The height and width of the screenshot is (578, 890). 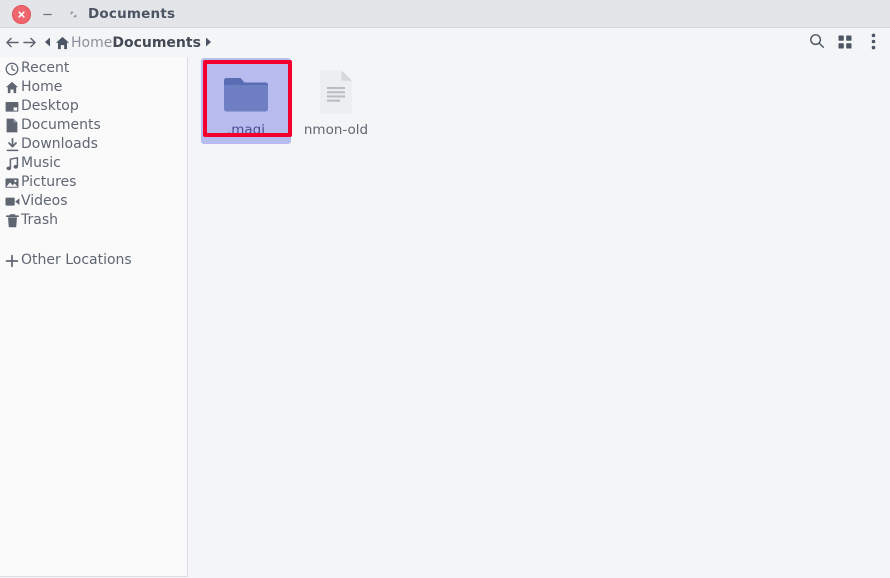 I want to click on titlebar: Documents, so click(x=445, y=14).